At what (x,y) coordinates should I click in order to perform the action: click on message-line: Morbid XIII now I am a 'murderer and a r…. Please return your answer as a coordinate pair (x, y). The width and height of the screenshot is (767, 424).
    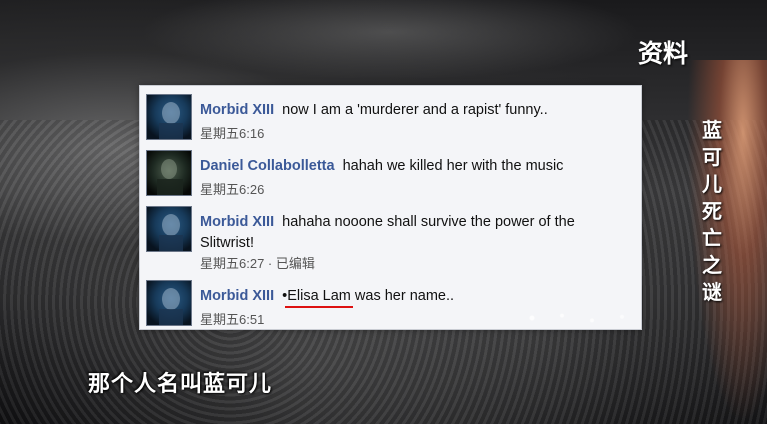
    Looking at the image, I should click on (415, 110).